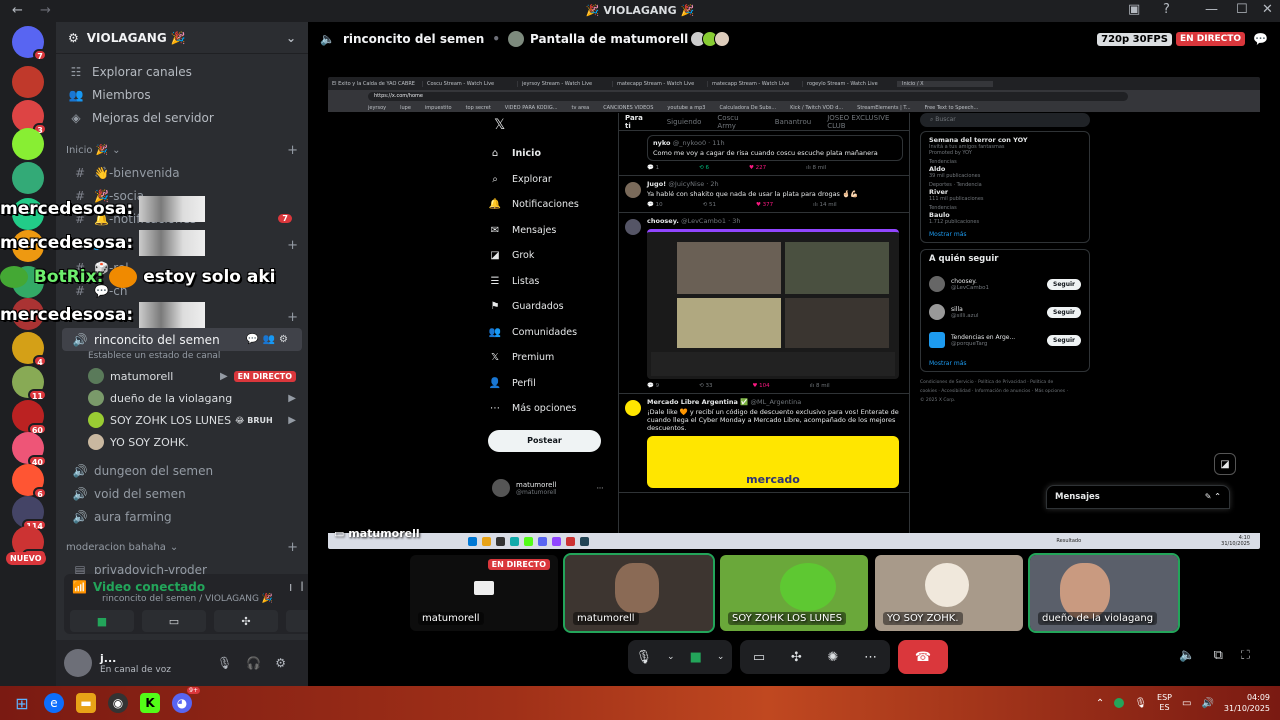 This screenshot has width=1280, height=720. I want to click on x-nav-perfil: 👤 Perfil, so click(553, 384).